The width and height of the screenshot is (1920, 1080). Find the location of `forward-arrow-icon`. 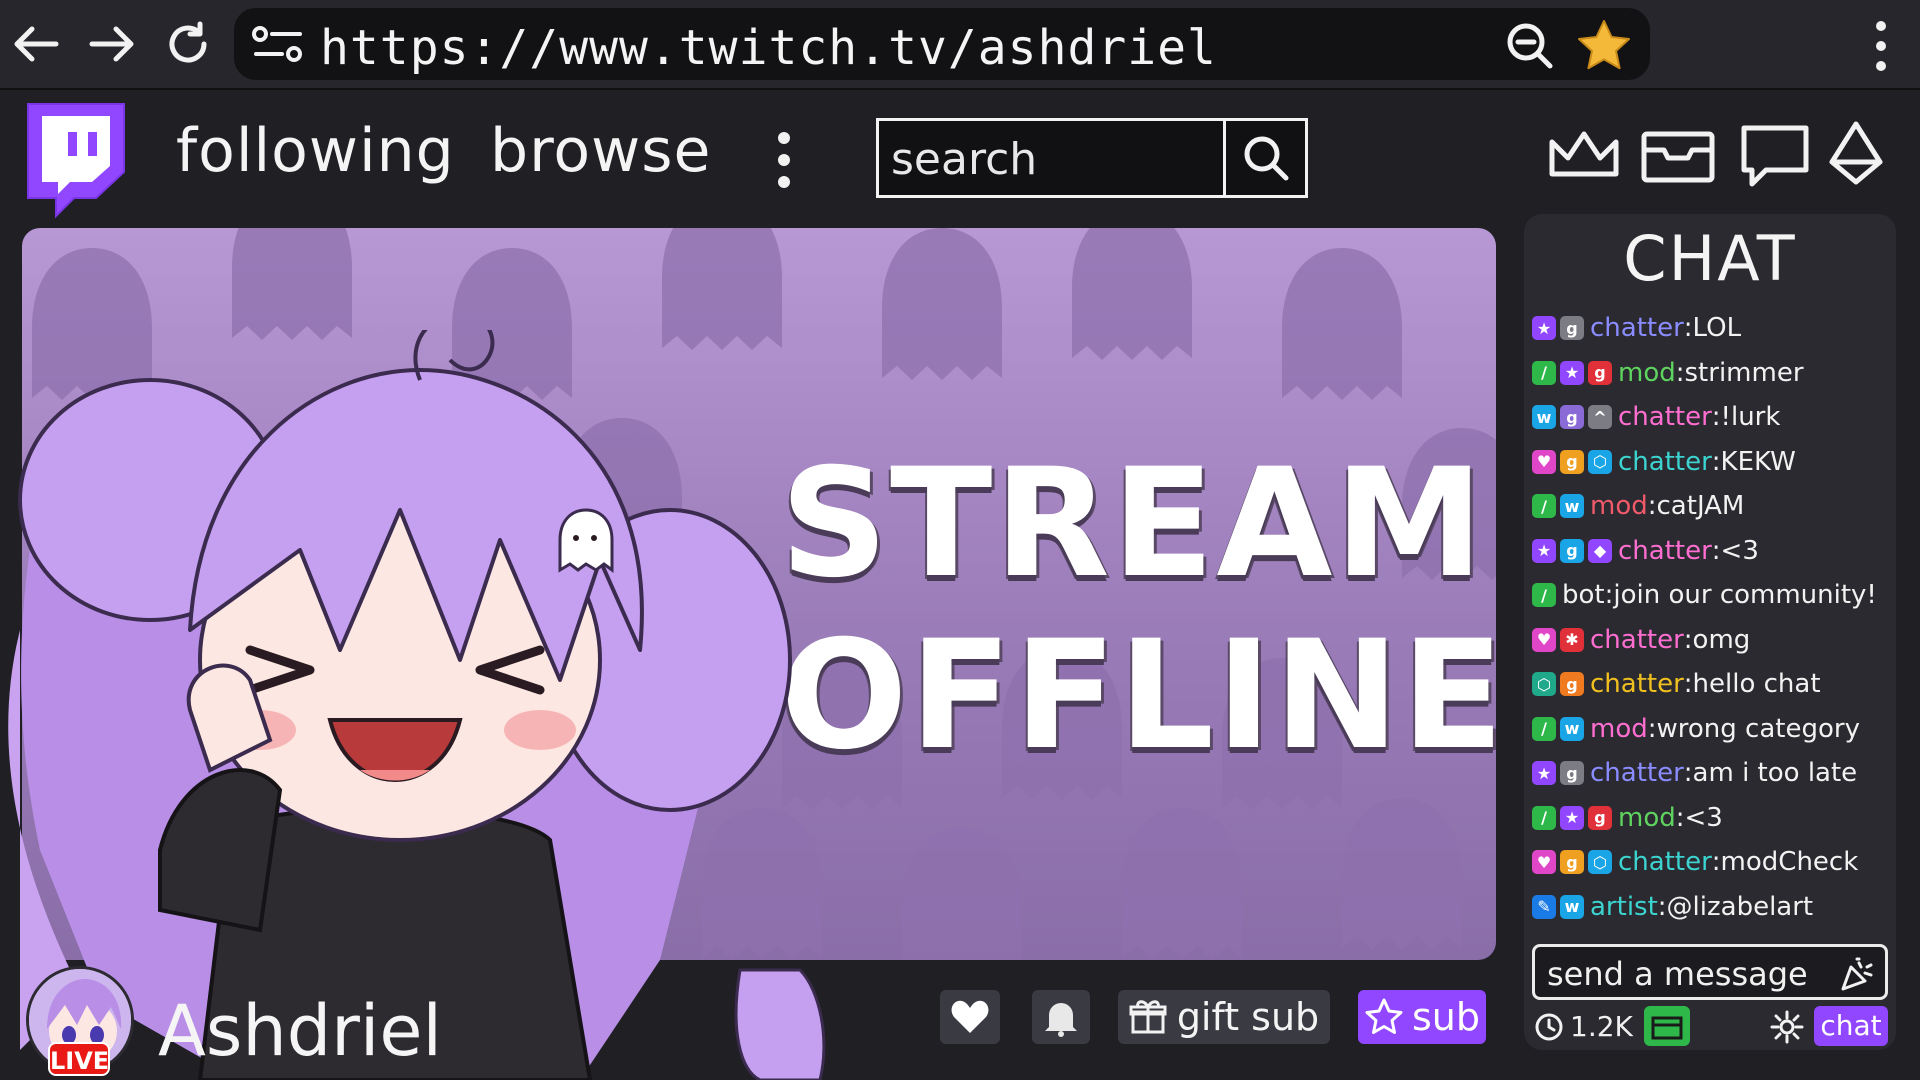

forward-arrow-icon is located at coordinates (112, 44).